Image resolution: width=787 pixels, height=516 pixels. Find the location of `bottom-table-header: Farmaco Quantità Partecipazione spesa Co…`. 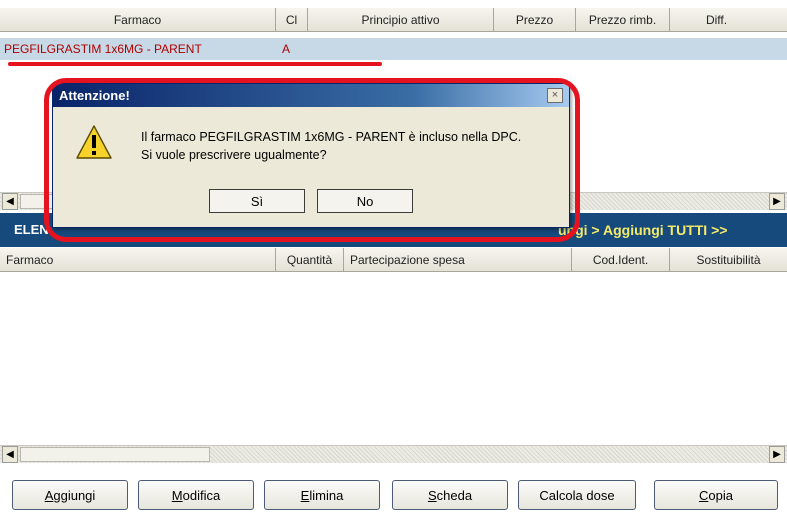

bottom-table-header: Farmaco Quantità Partecipazione spesa Co… is located at coordinates (393, 260).